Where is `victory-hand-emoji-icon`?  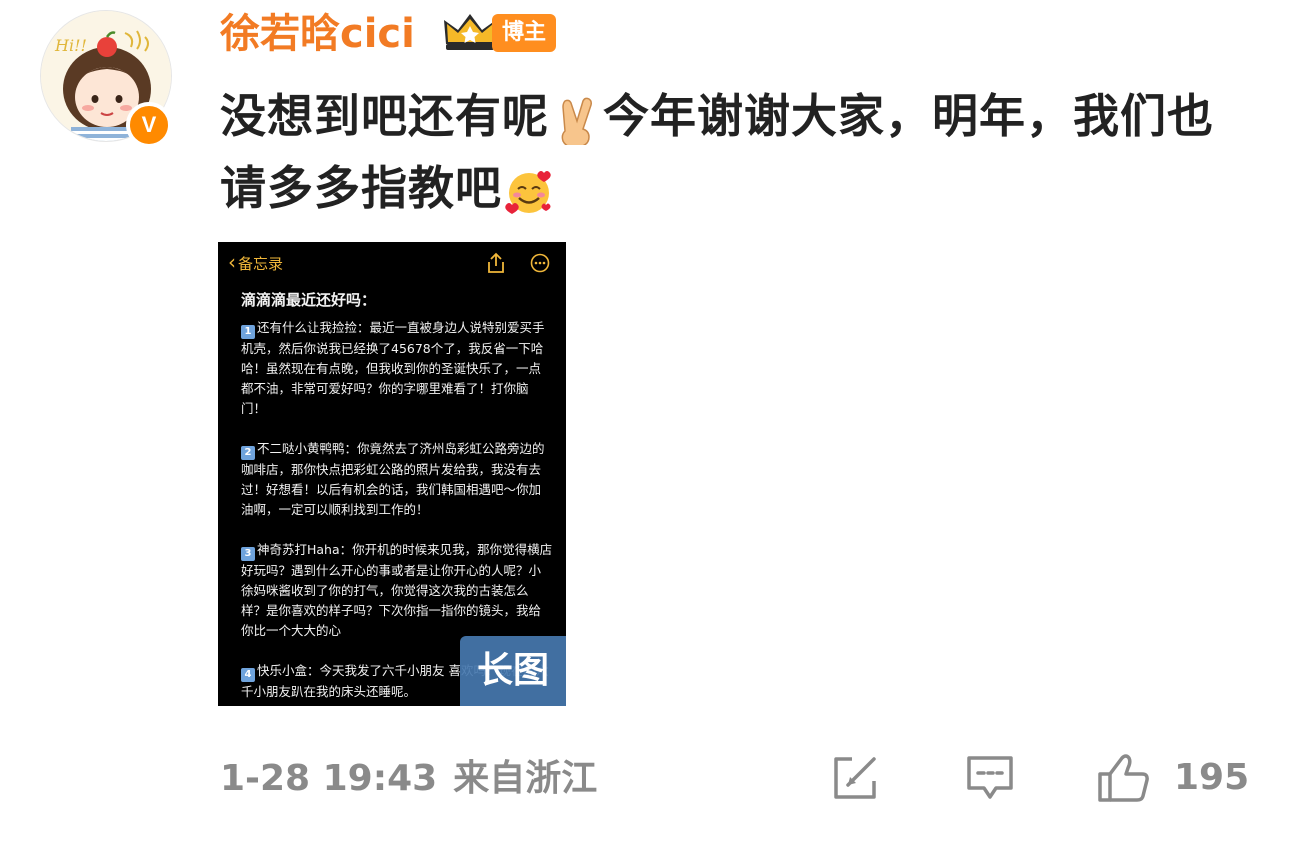 victory-hand-emoji-icon is located at coordinates (576, 121).